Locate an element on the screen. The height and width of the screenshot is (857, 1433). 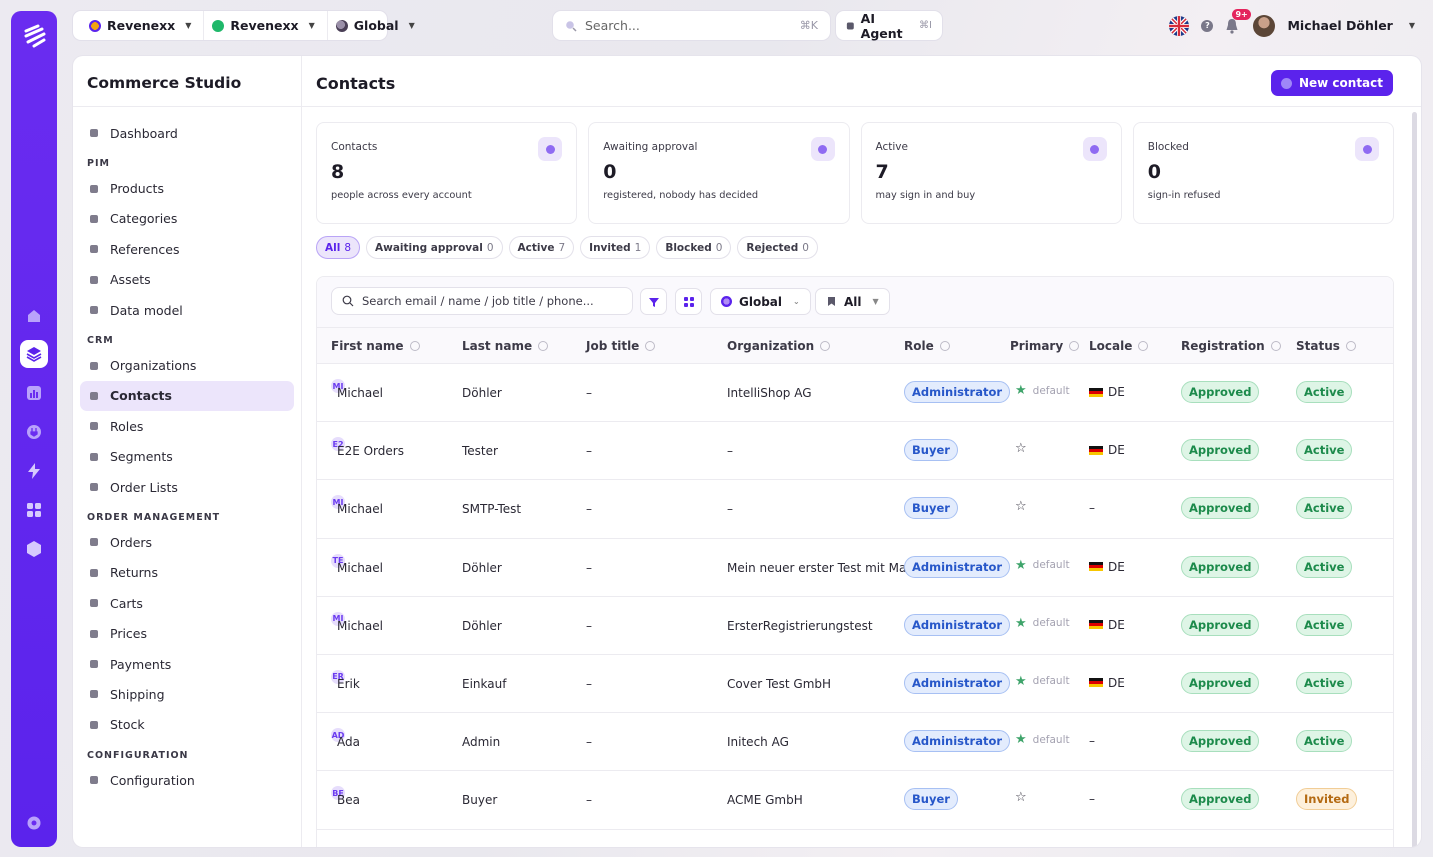
locale: DE is located at coordinates (1107, 567).